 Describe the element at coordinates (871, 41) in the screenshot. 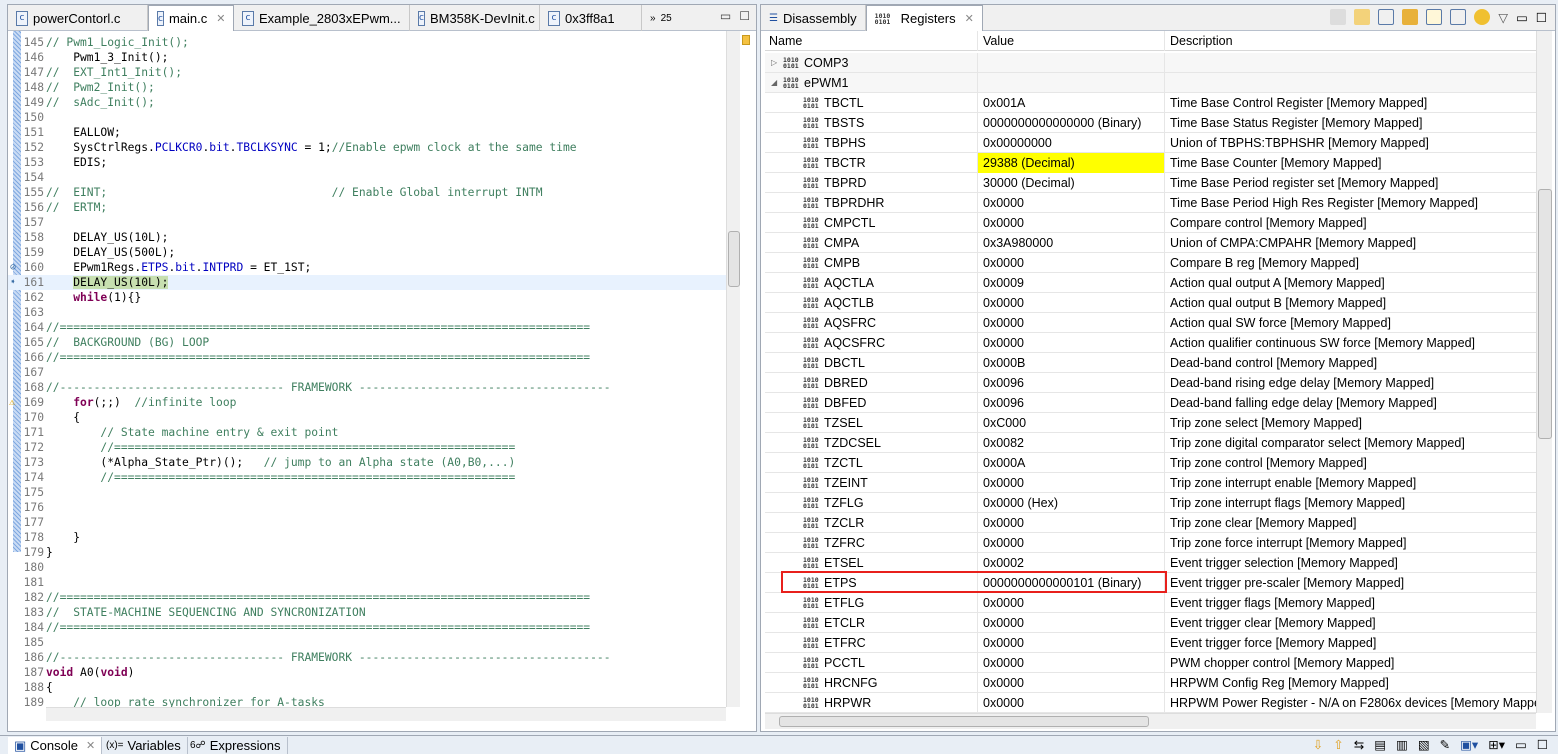

I see `column-header-name: Name` at that location.